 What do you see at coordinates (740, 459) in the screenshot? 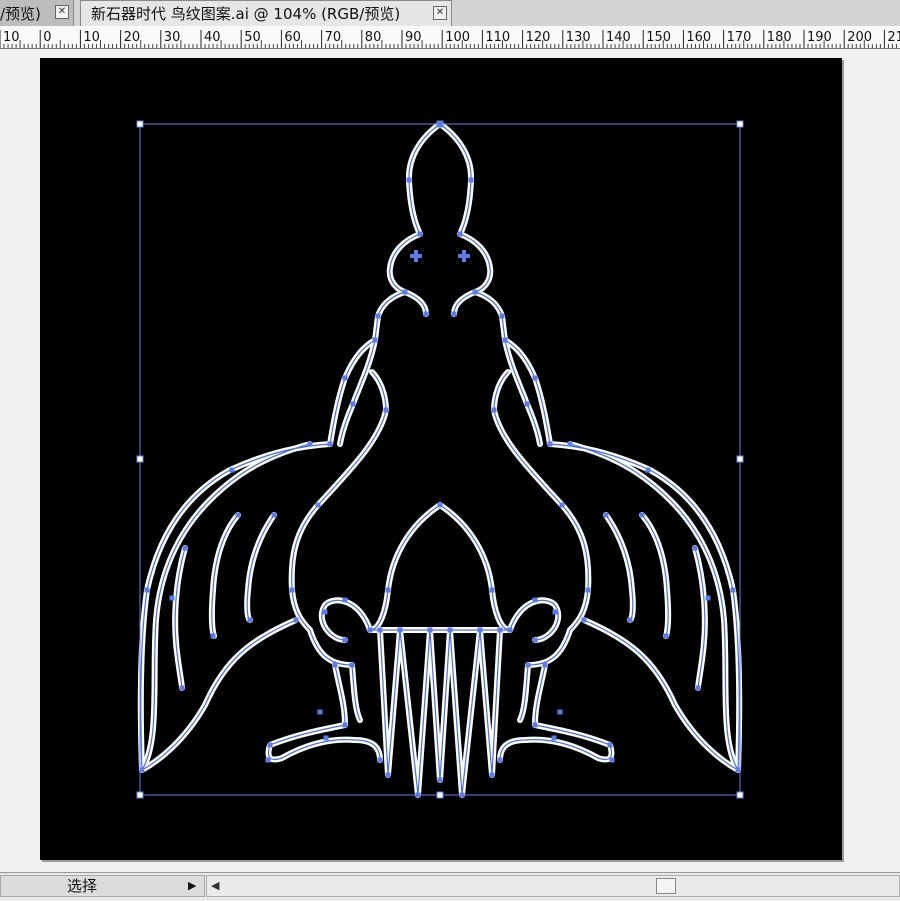
I see `handle-middle-right` at bounding box center [740, 459].